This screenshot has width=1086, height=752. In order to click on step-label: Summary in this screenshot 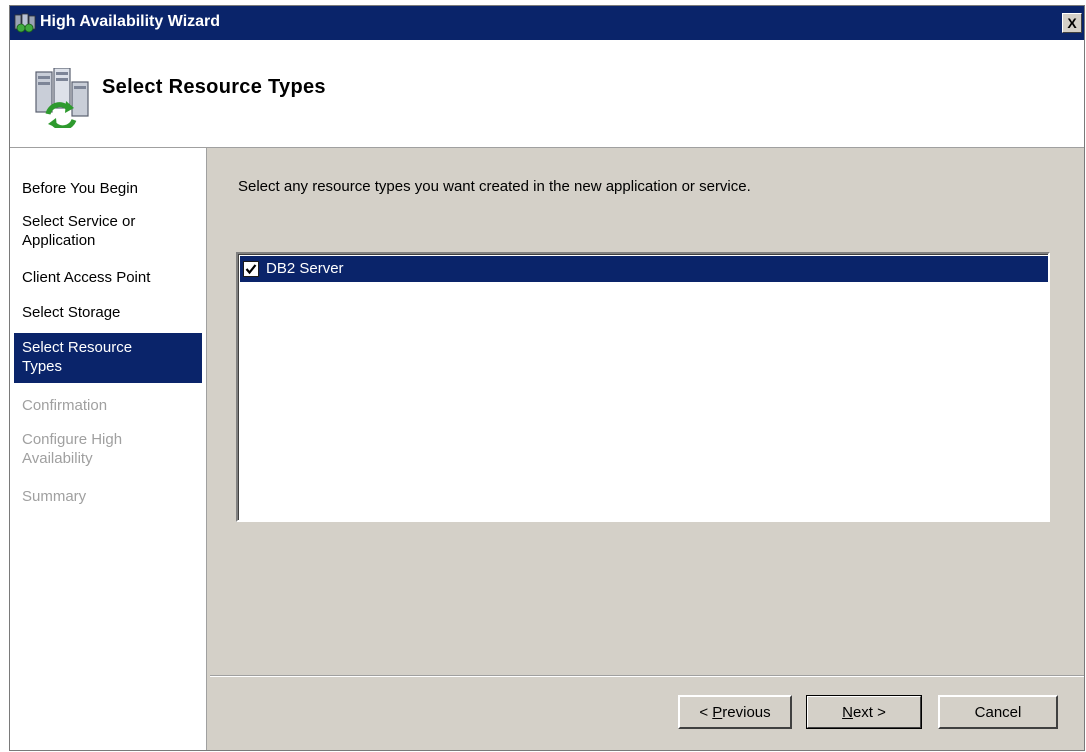, I will do `click(54, 496)`.